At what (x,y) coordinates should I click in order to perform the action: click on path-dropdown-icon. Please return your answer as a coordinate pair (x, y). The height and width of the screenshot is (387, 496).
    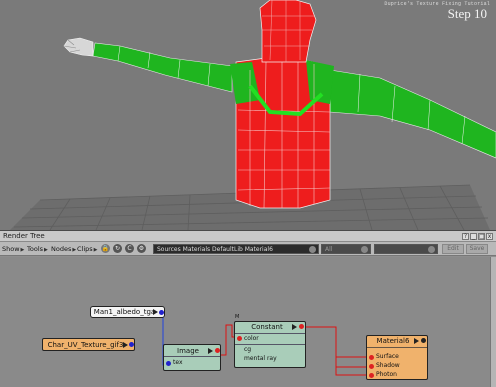
    Looking at the image, I should click on (312, 249).